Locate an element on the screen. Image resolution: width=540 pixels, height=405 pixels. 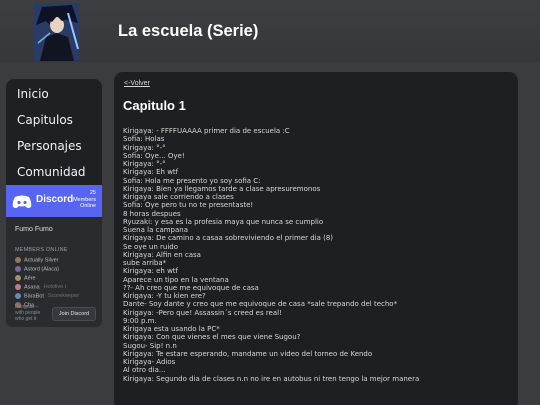
discord-logo-icon is located at coordinates (22, 201).